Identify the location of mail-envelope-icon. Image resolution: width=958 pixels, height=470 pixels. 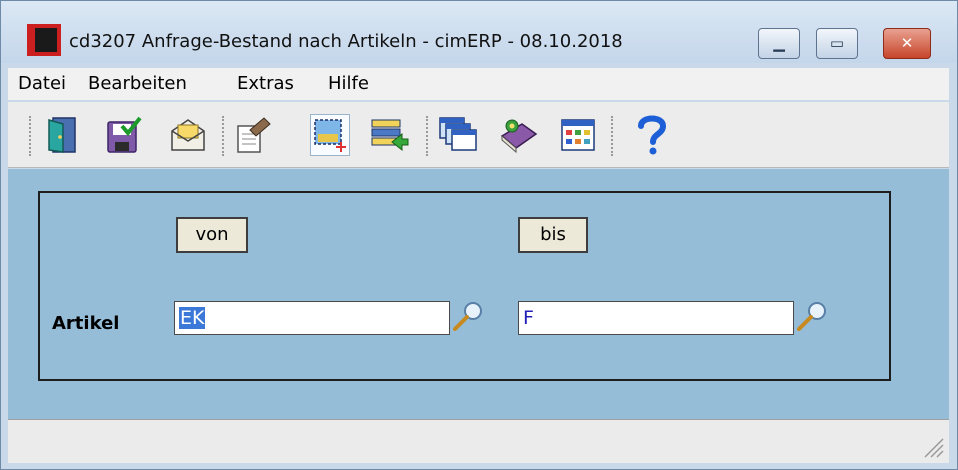
(188, 135).